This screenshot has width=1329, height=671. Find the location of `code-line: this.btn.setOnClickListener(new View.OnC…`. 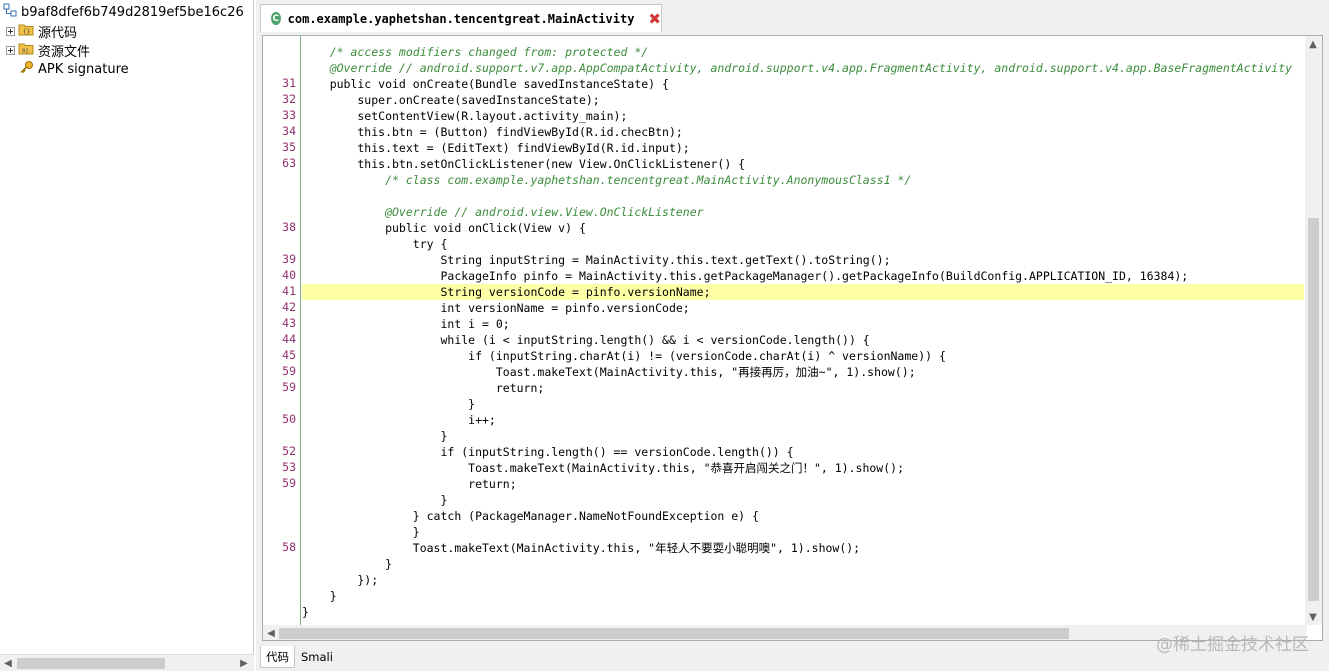

code-line: this.btn.setOnClickListener(new View.OnC… is located at coordinates (524, 164).